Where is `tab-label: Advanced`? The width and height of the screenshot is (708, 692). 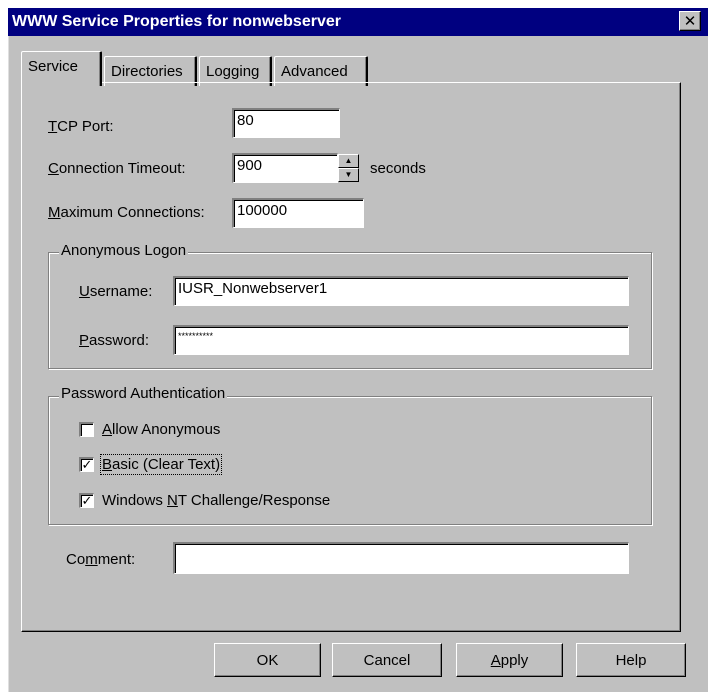
tab-label: Advanced is located at coordinates (314, 71).